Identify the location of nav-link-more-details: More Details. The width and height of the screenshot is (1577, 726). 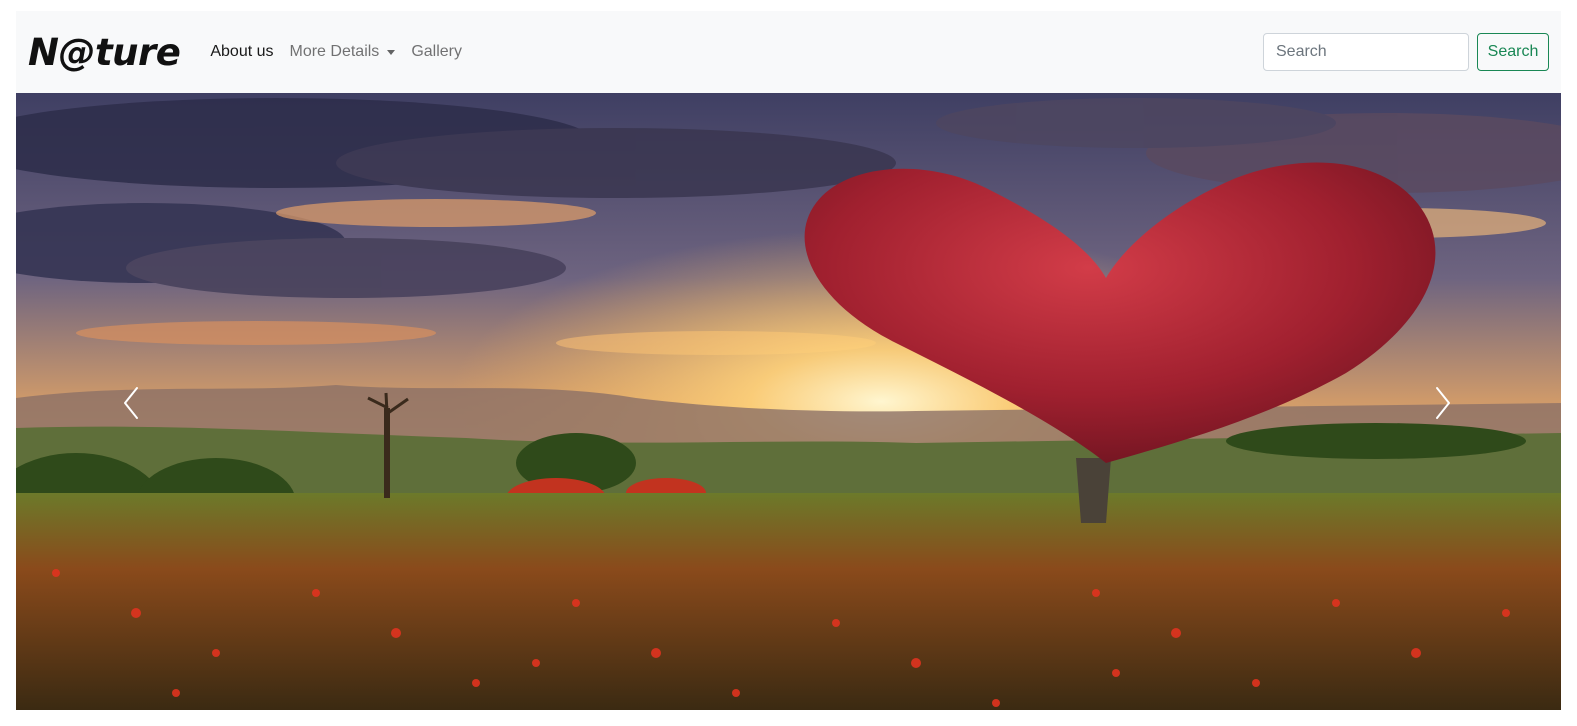
(343, 52).